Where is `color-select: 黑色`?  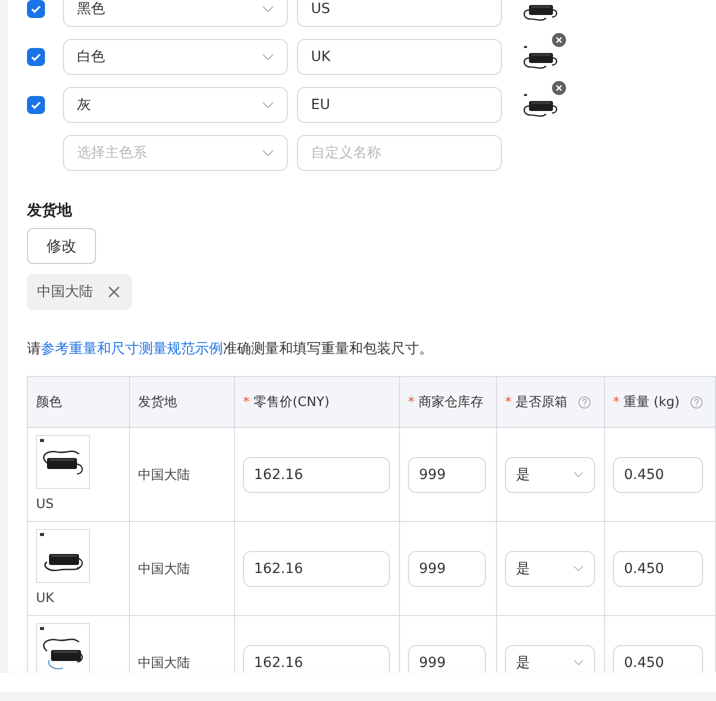 color-select: 黑色 is located at coordinates (175, 13).